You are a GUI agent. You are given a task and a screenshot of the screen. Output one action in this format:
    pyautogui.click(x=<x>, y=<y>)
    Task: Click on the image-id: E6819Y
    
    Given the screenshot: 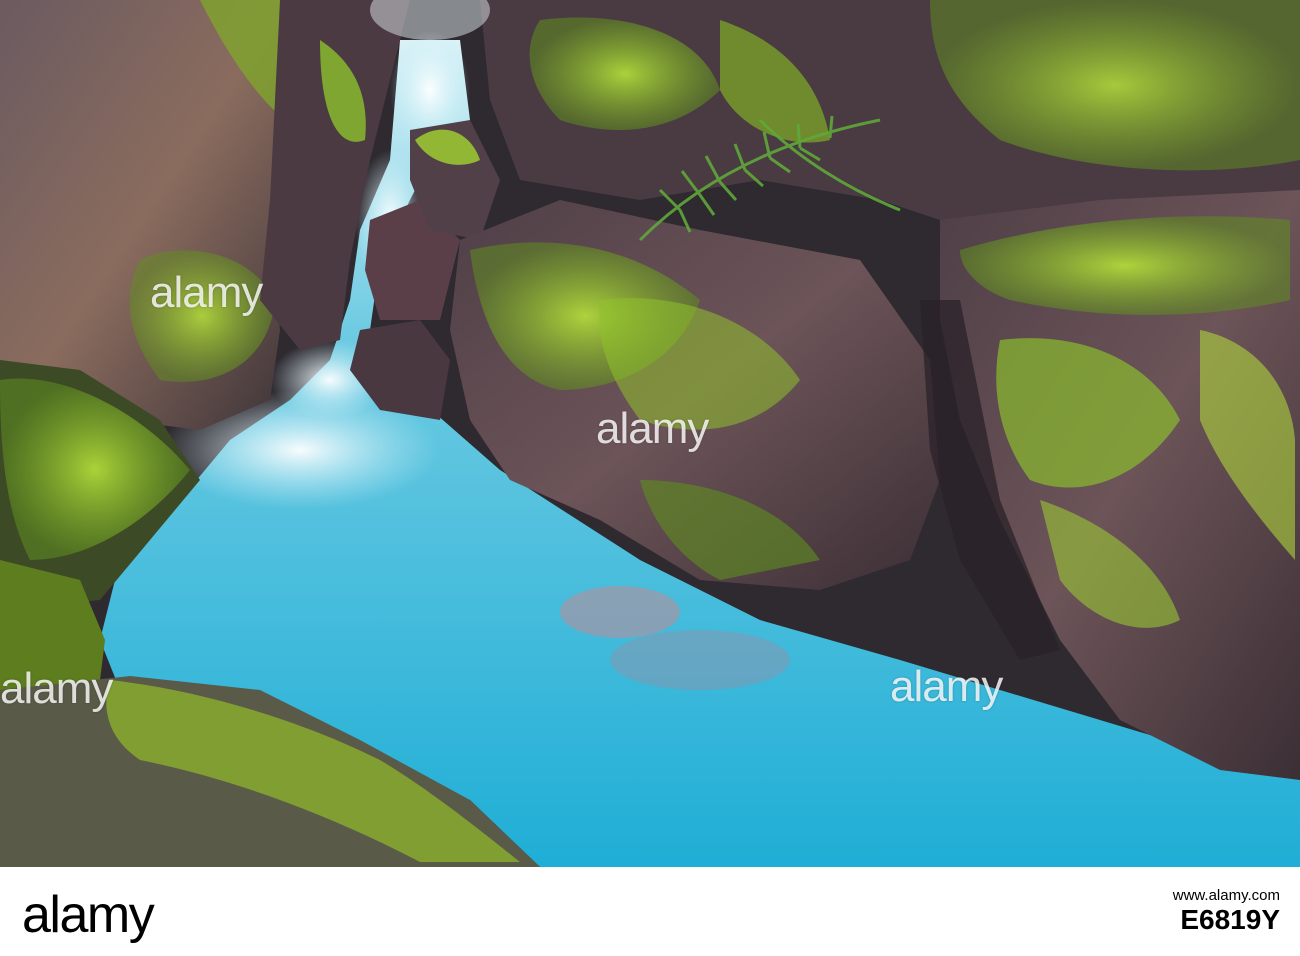 What is the action you would take?
    pyautogui.click(x=1230, y=919)
    